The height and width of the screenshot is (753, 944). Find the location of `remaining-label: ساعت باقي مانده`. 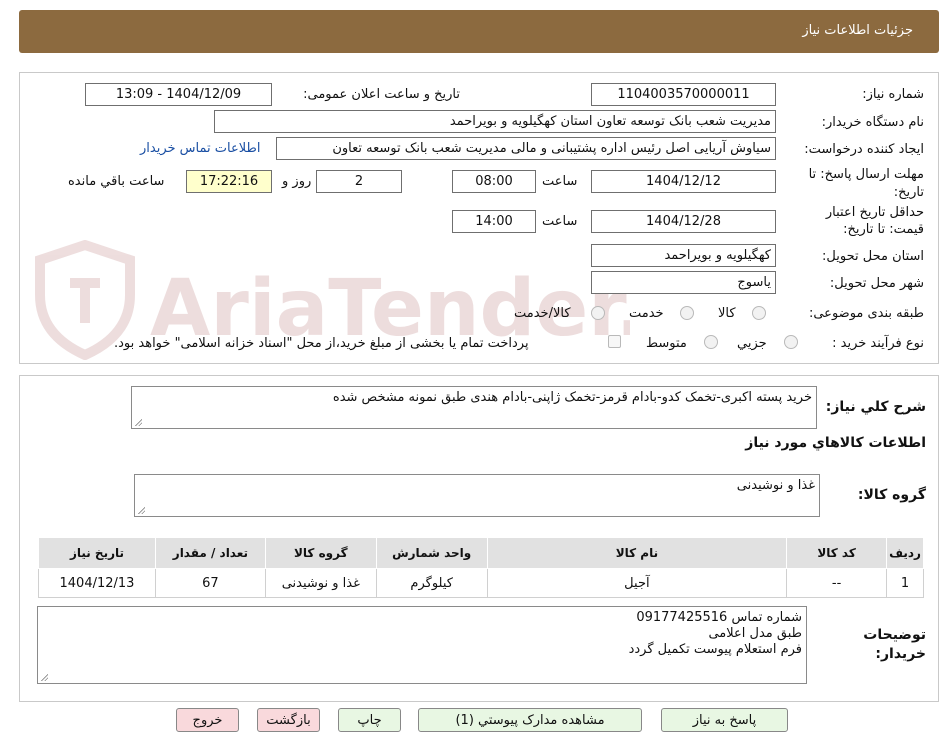

remaining-label: ساعت باقي مانده is located at coordinates (116, 181).